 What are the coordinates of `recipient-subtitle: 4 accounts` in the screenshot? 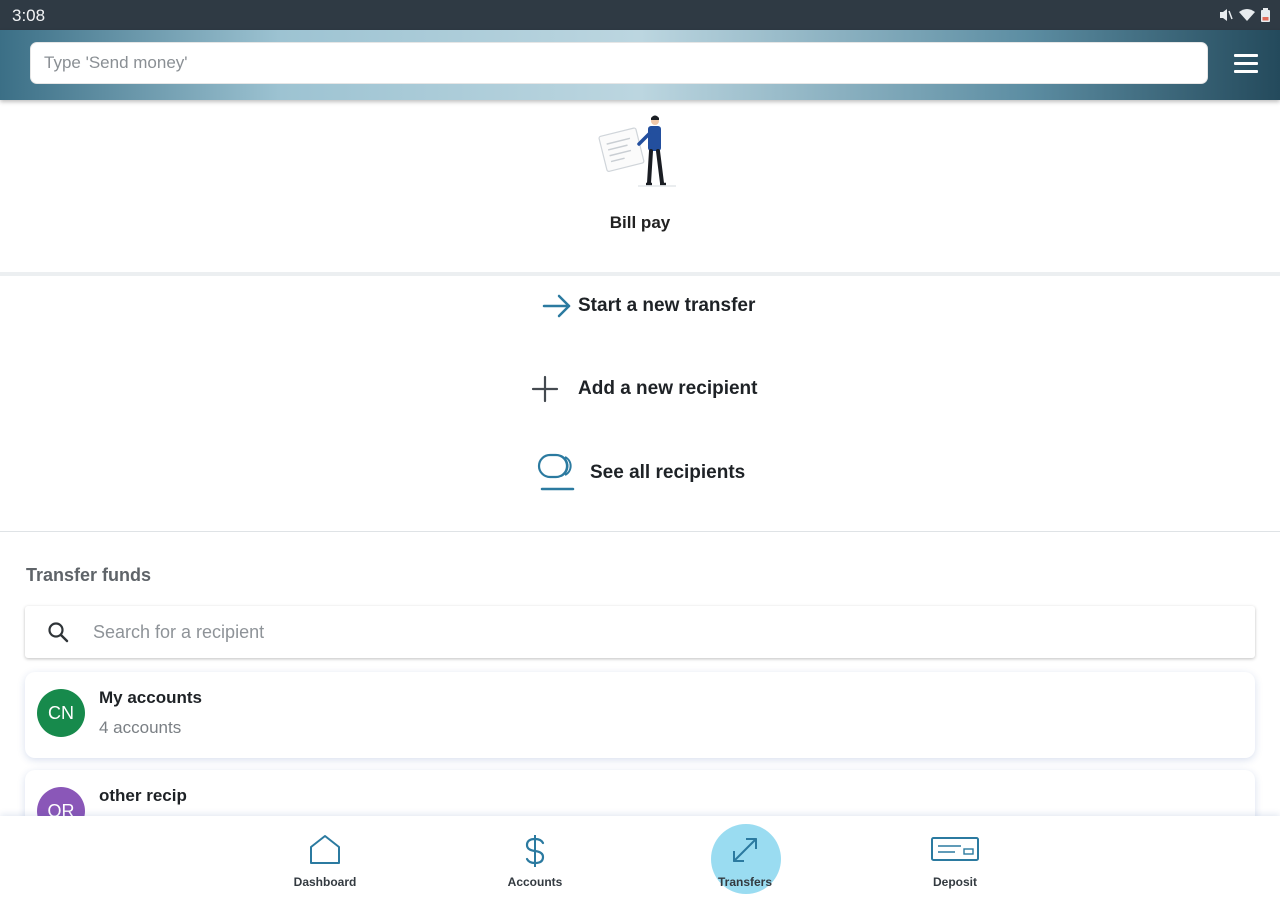 It's located at (140, 727).